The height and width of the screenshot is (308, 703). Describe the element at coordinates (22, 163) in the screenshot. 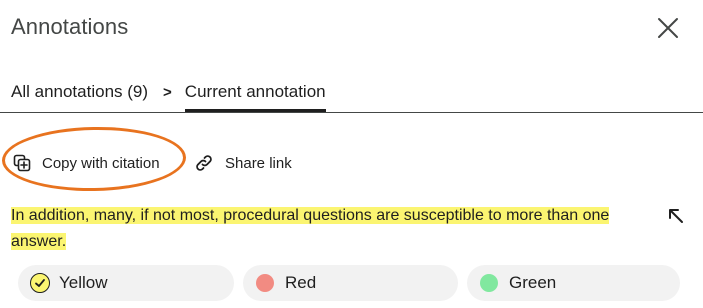

I see `copy-icon` at that location.